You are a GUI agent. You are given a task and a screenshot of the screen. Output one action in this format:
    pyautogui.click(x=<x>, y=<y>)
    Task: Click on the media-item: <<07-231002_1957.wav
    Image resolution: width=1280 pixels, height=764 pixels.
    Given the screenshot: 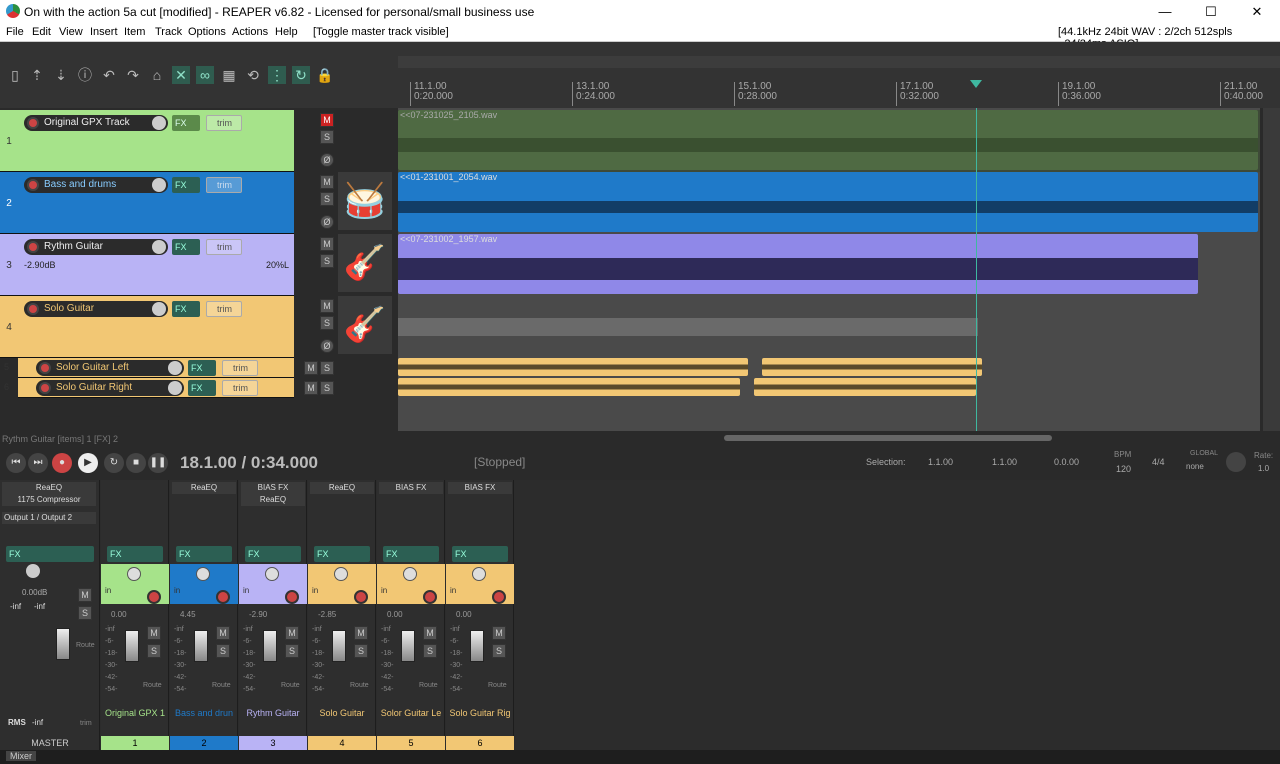 What is the action you would take?
    pyautogui.click(x=798, y=264)
    